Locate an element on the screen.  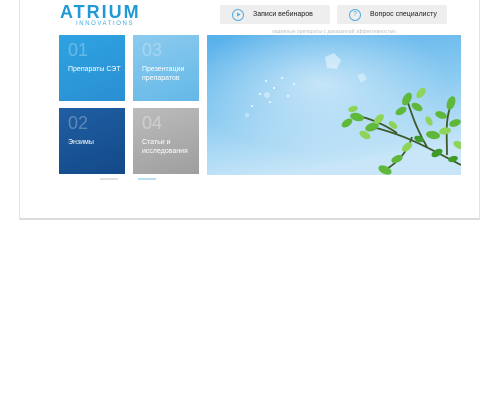
question-button: ? Вопрос специалисту is located at coordinates (392, 14).